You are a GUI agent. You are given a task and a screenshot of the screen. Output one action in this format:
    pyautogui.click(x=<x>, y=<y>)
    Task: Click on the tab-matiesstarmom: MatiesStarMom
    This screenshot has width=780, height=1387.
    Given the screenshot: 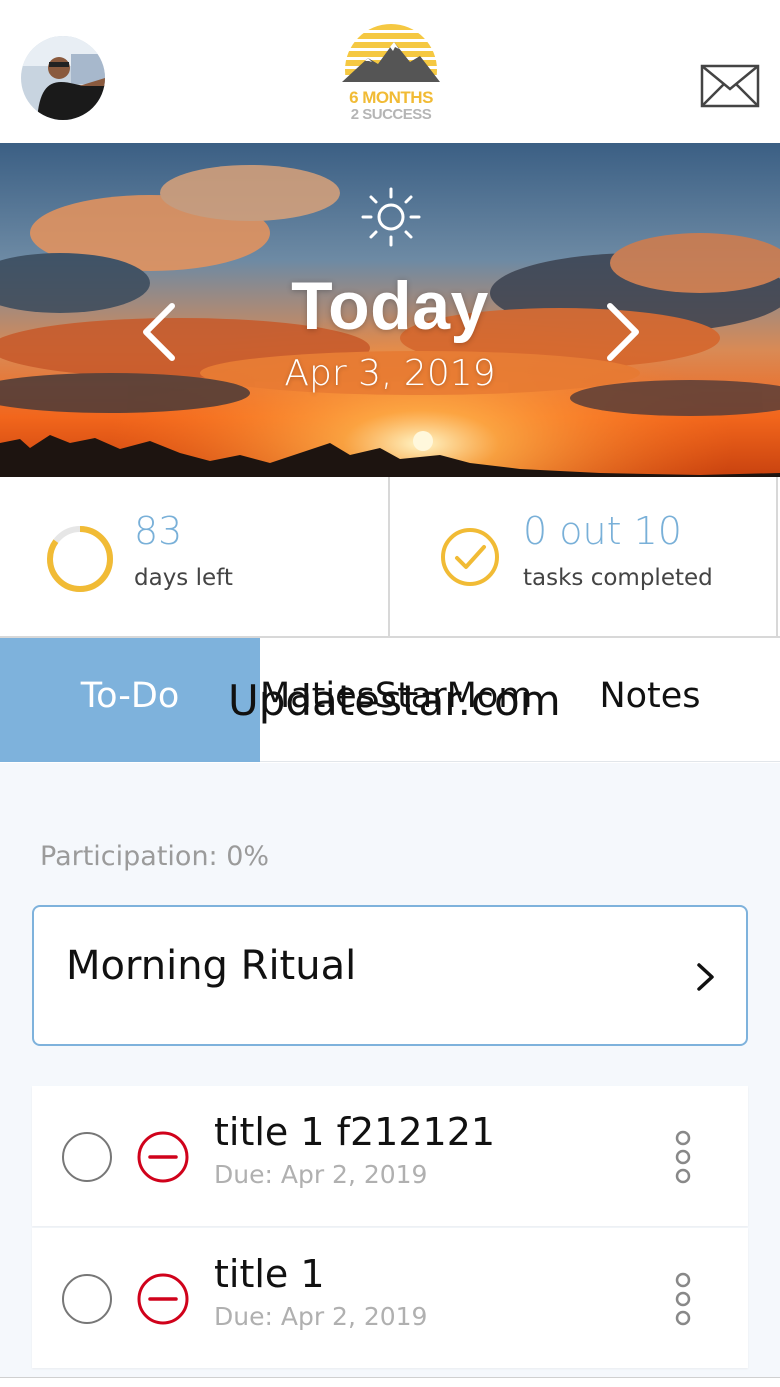 What is the action you would take?
    pyautogui.click(x=396, y=700)
    